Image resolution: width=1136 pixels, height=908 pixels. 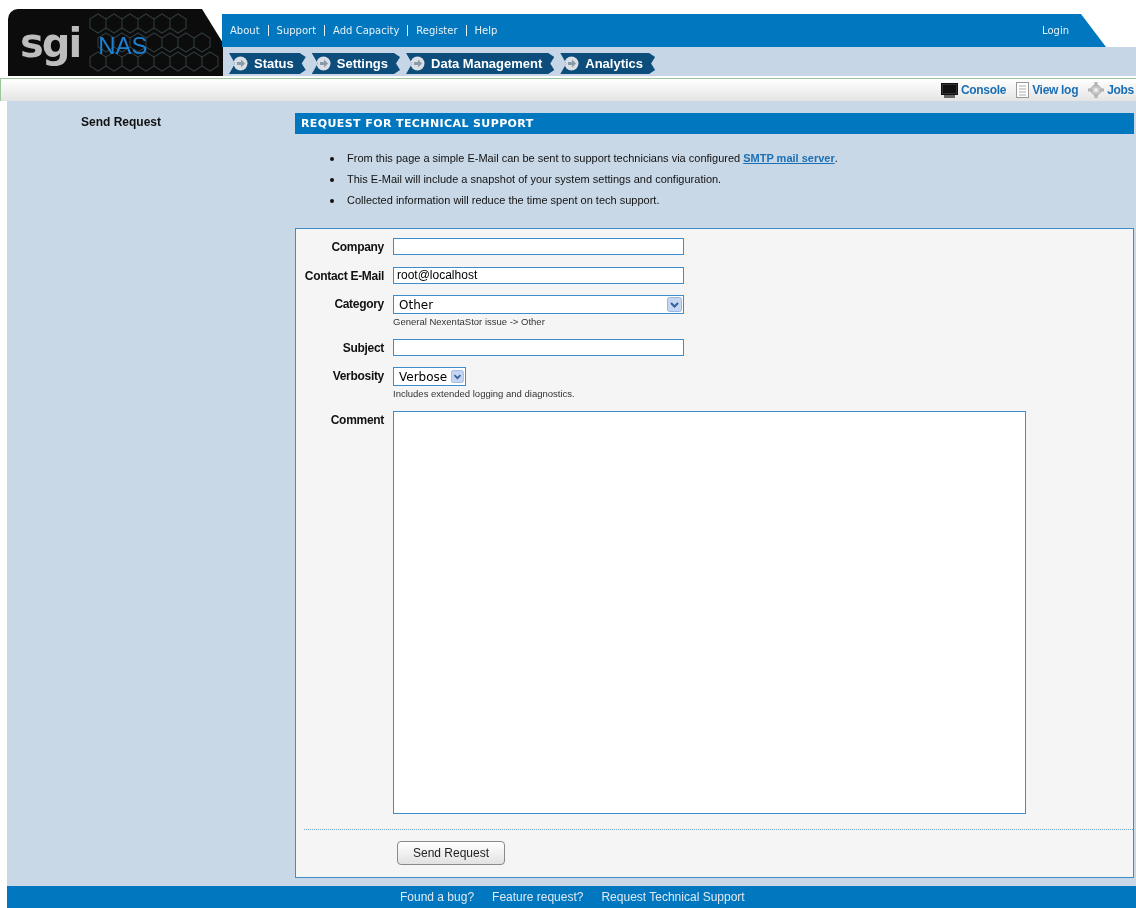 What do you see at coordinates (503, 200) in the screenshot?
I see `info-text: Collected information will reduce the time spent on tech support.` at bounding box center [503, 200].